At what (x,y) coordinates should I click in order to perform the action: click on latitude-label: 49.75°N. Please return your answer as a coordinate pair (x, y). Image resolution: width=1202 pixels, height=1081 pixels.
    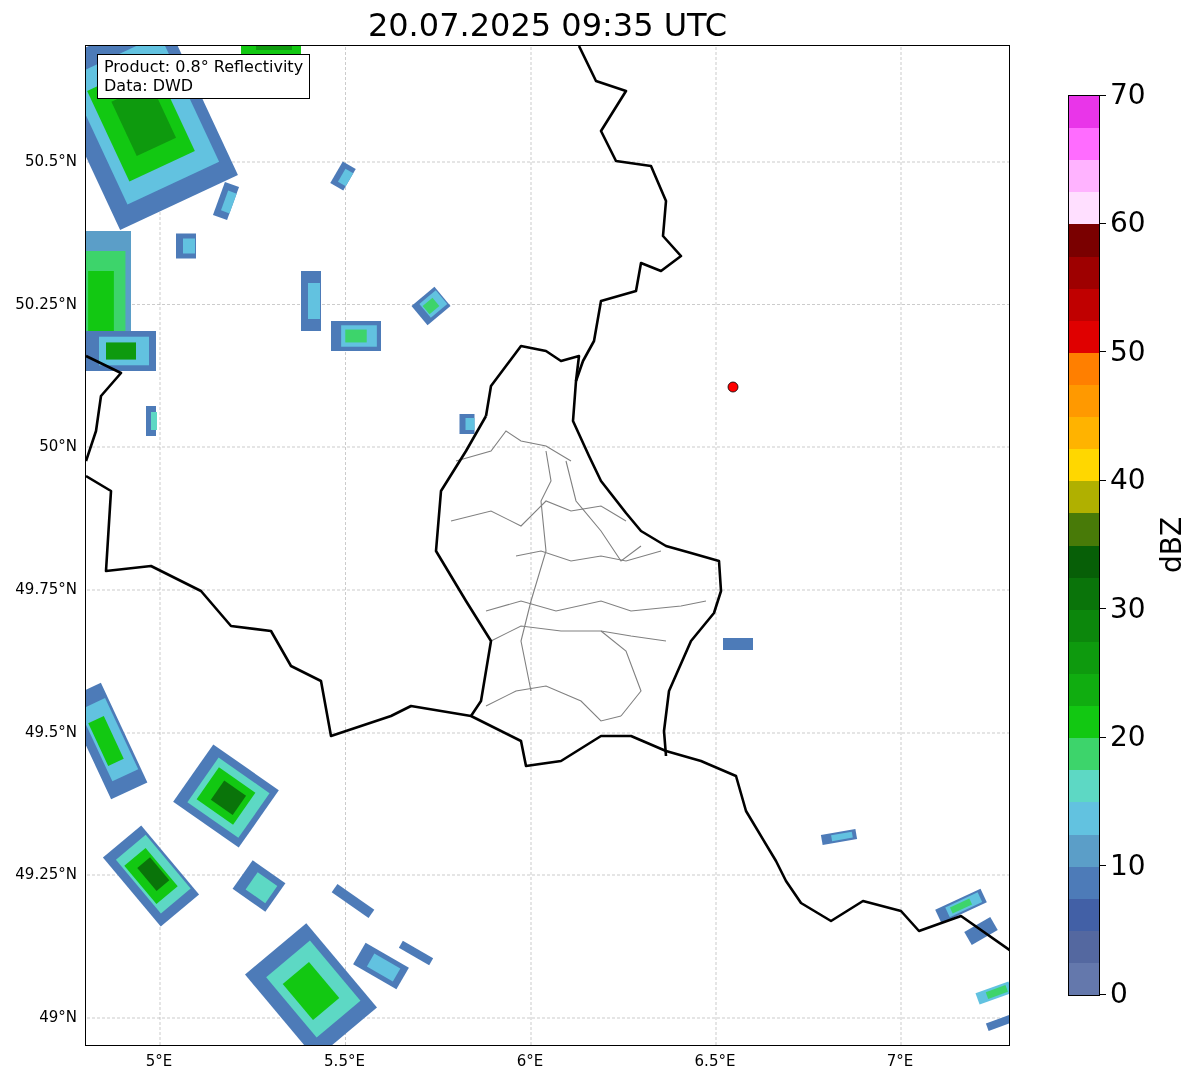
    Looking at the image, I should click on (46, 589).